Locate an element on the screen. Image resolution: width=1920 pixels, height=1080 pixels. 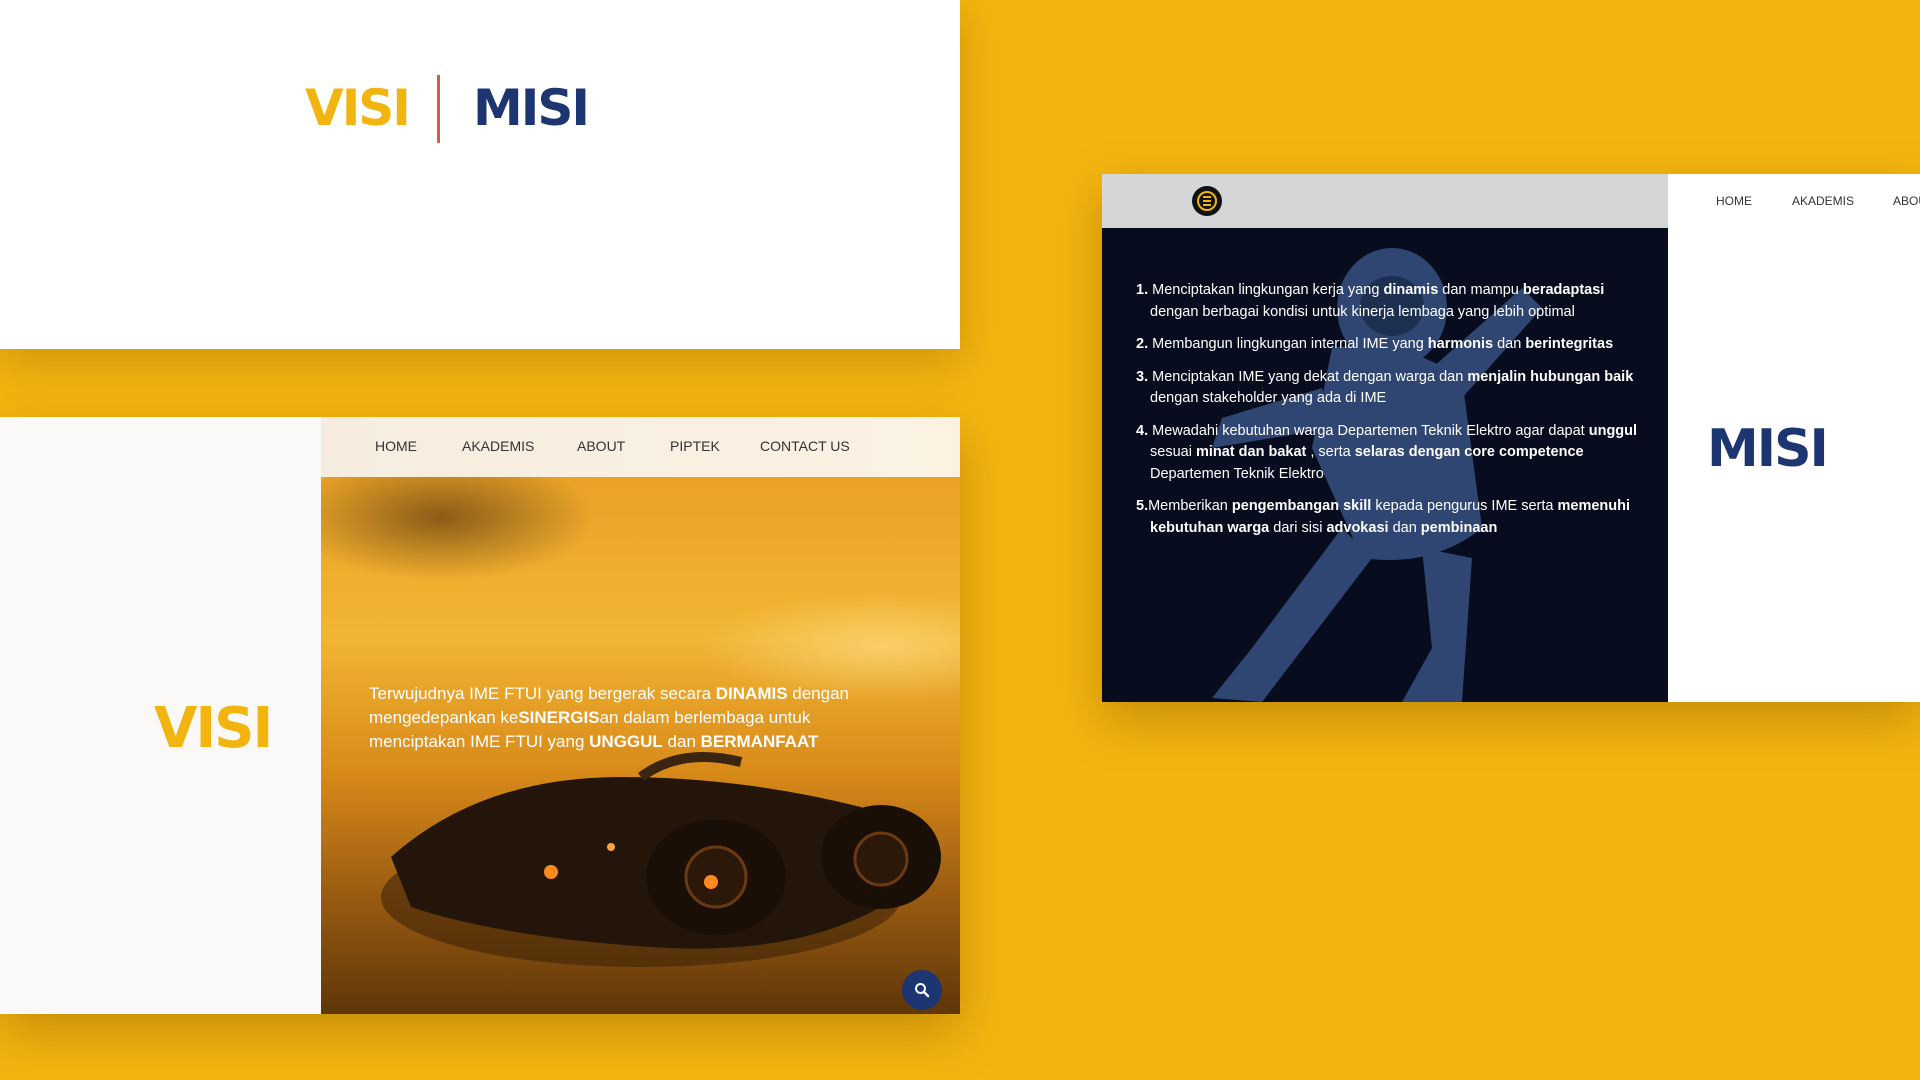
visi-heading: VISI is located at coordinates (213, 728).